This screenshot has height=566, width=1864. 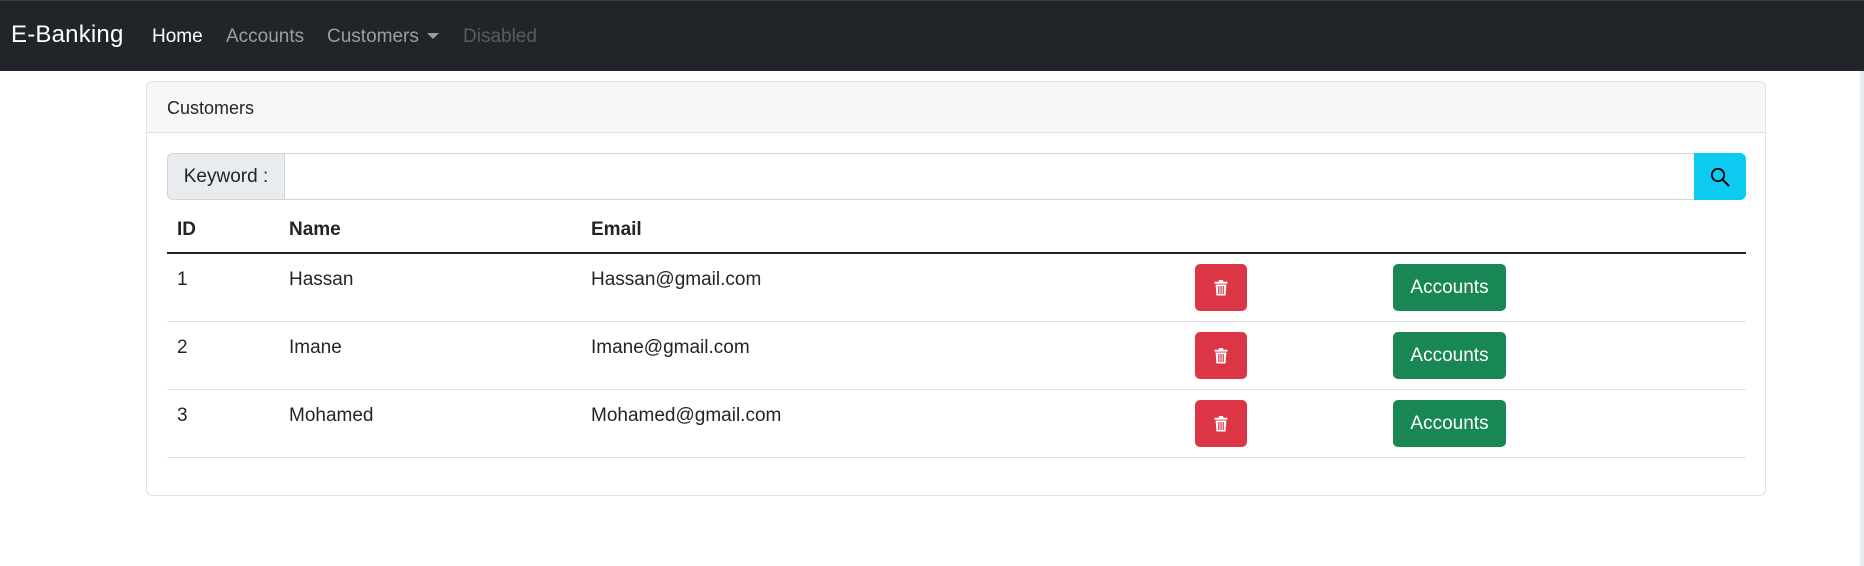 What do you see at coordinates (315, 347) in the screenshot?
I see `cell-name: Imane` at bounding box center [315, 347].